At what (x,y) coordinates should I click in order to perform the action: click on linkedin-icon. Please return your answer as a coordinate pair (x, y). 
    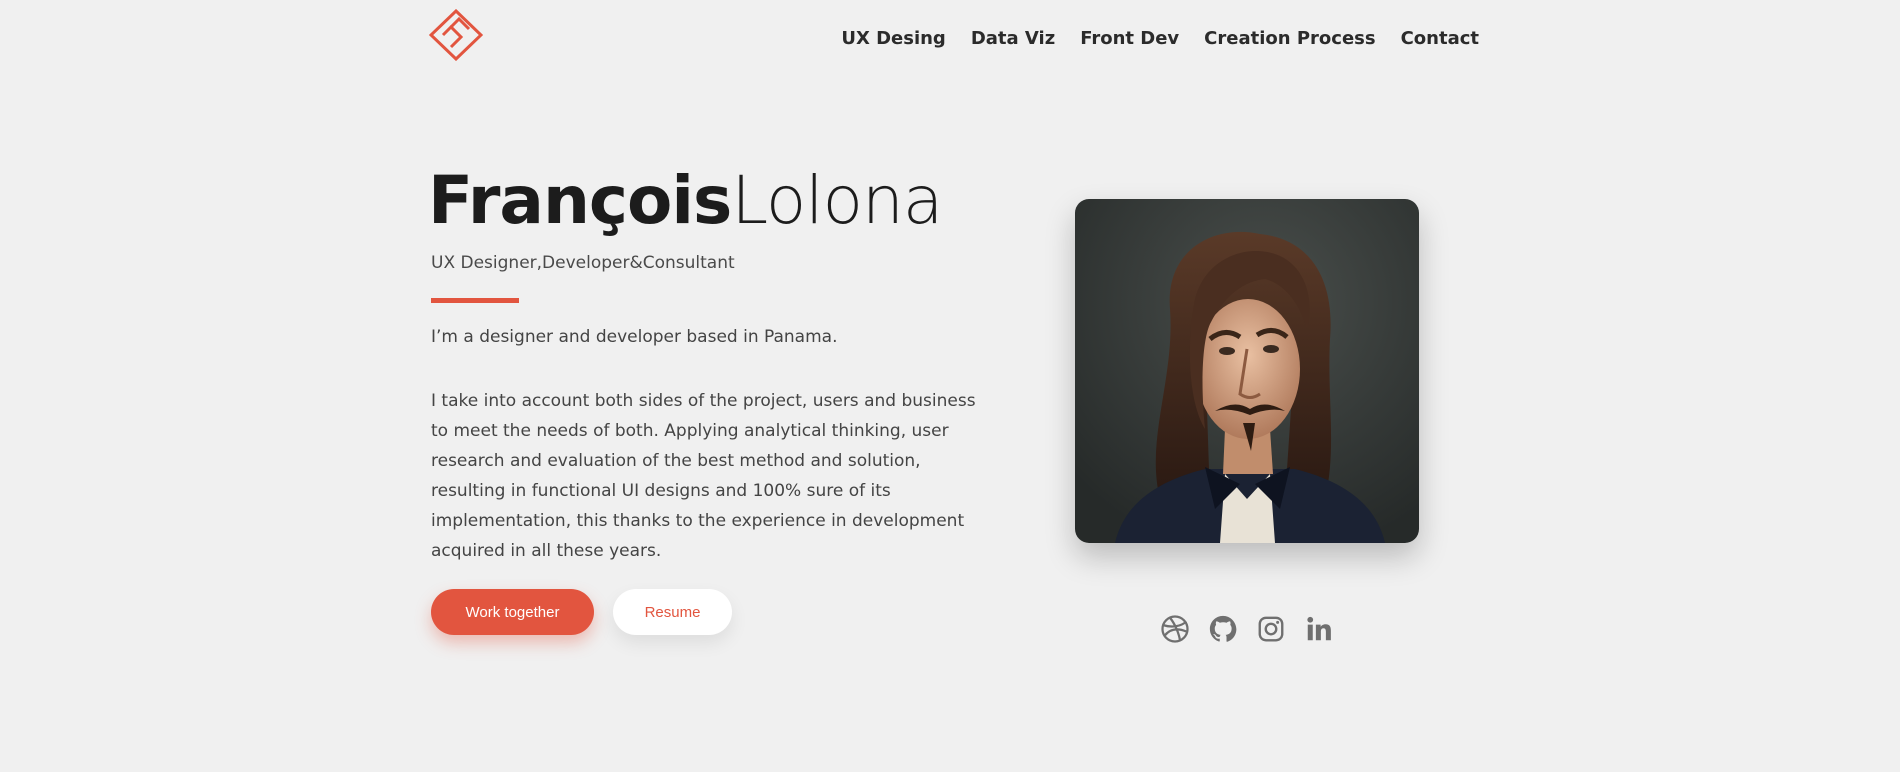
    Looking at the image, I should click on (1319, 629).